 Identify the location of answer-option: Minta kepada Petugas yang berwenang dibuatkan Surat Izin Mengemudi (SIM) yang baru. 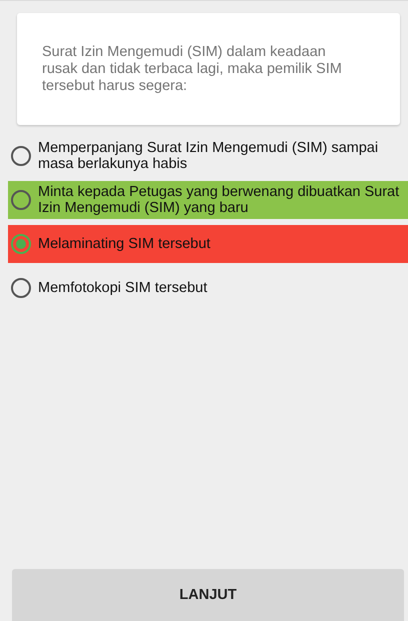
(208, 200).